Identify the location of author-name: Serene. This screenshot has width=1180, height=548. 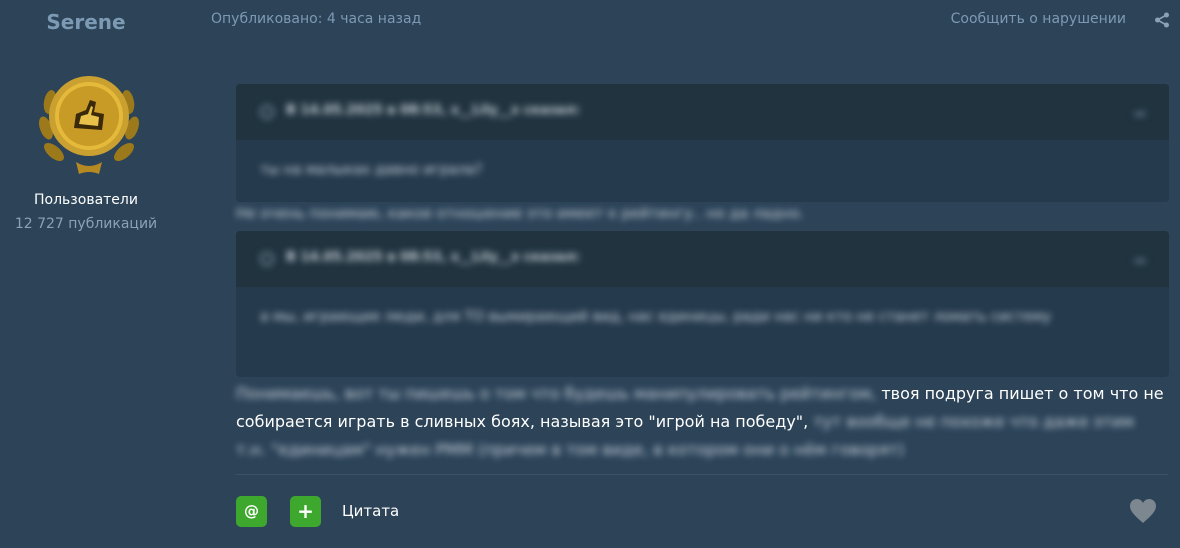
(86, 22).